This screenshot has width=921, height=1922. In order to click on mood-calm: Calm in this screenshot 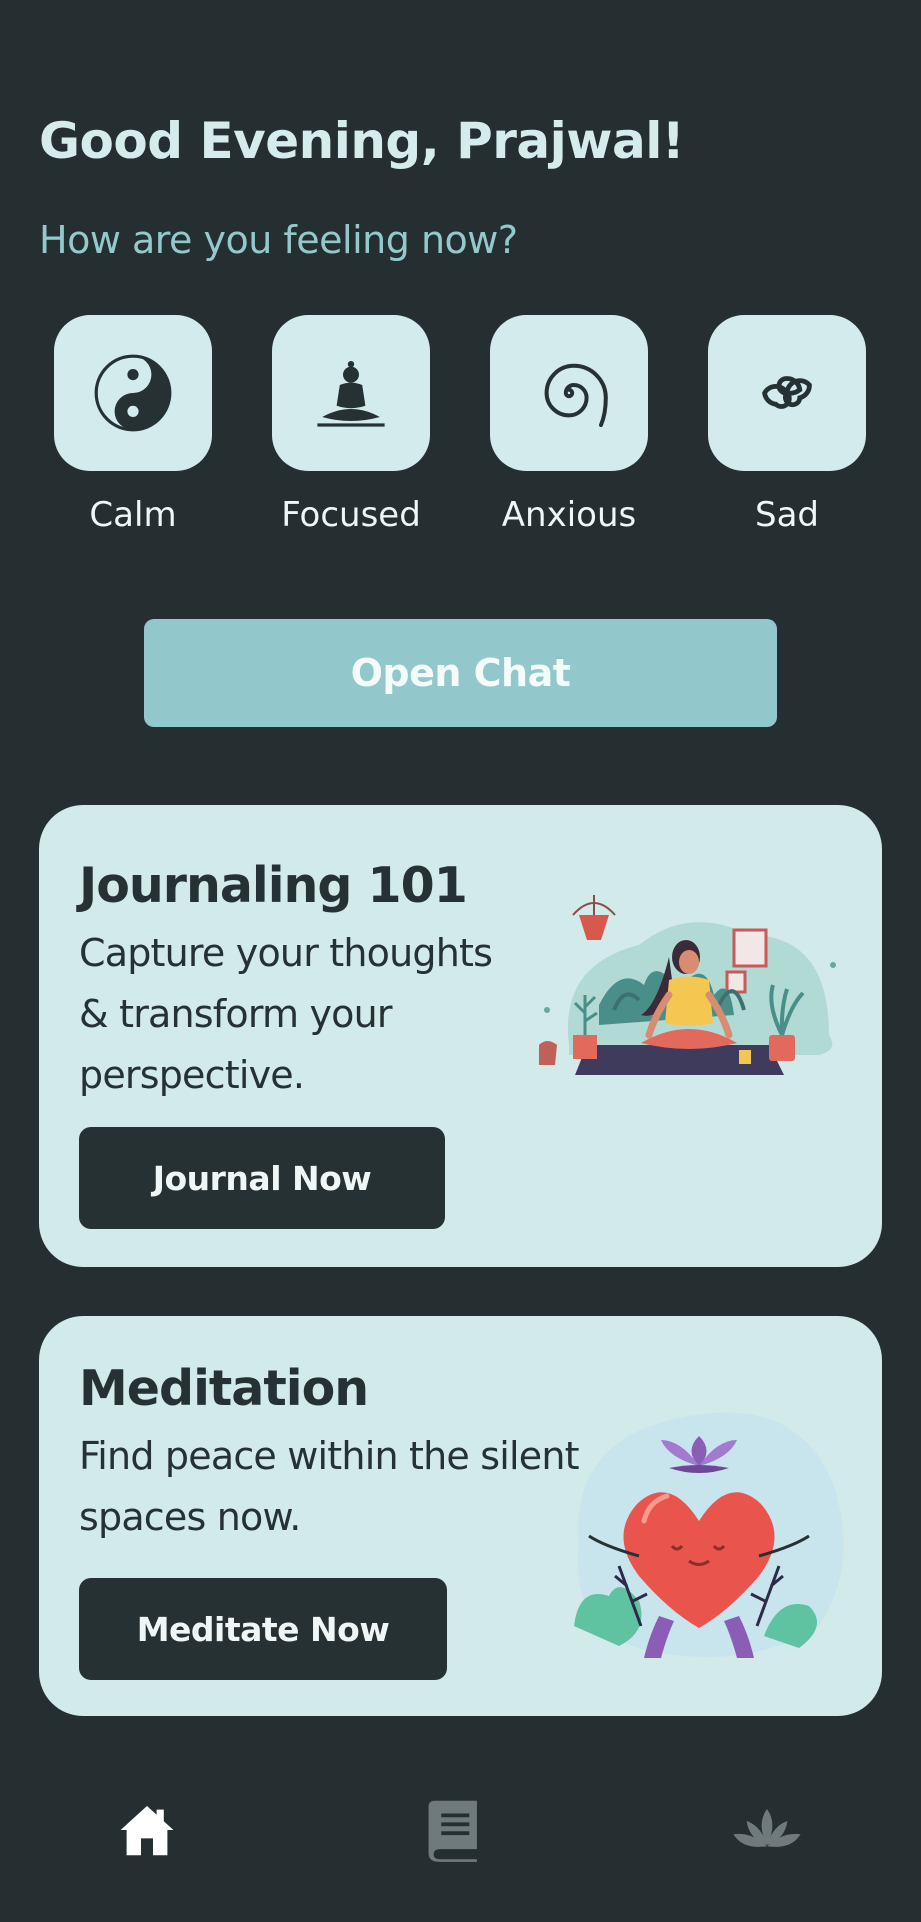, I will do `click(133, 425)`.